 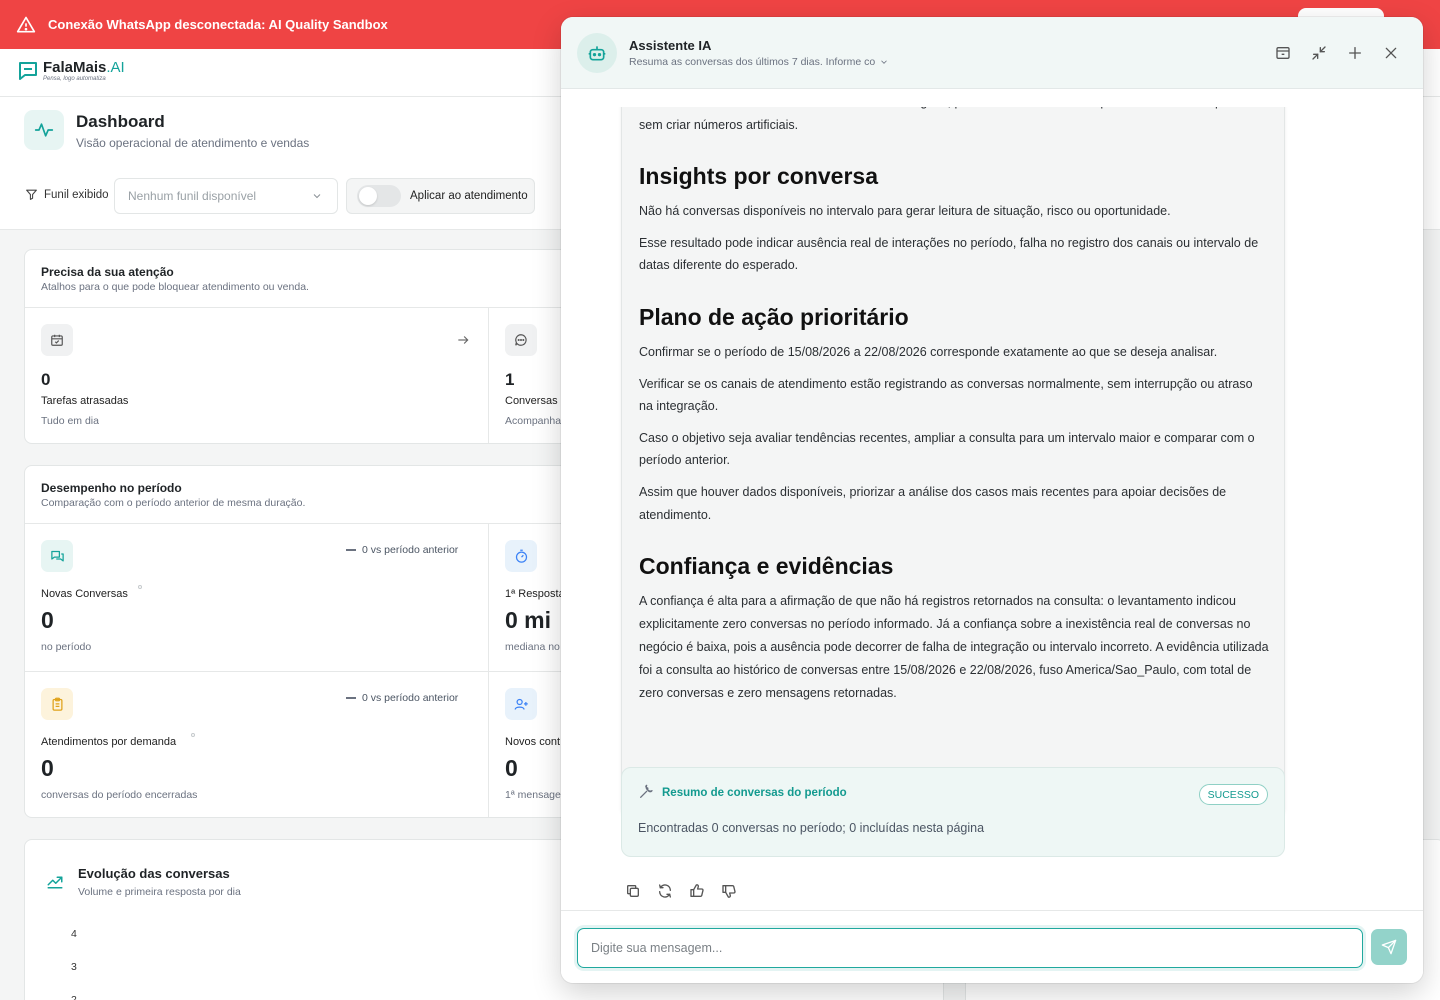 I want to click on thumbs-up-button, so click(x=705, y=891).